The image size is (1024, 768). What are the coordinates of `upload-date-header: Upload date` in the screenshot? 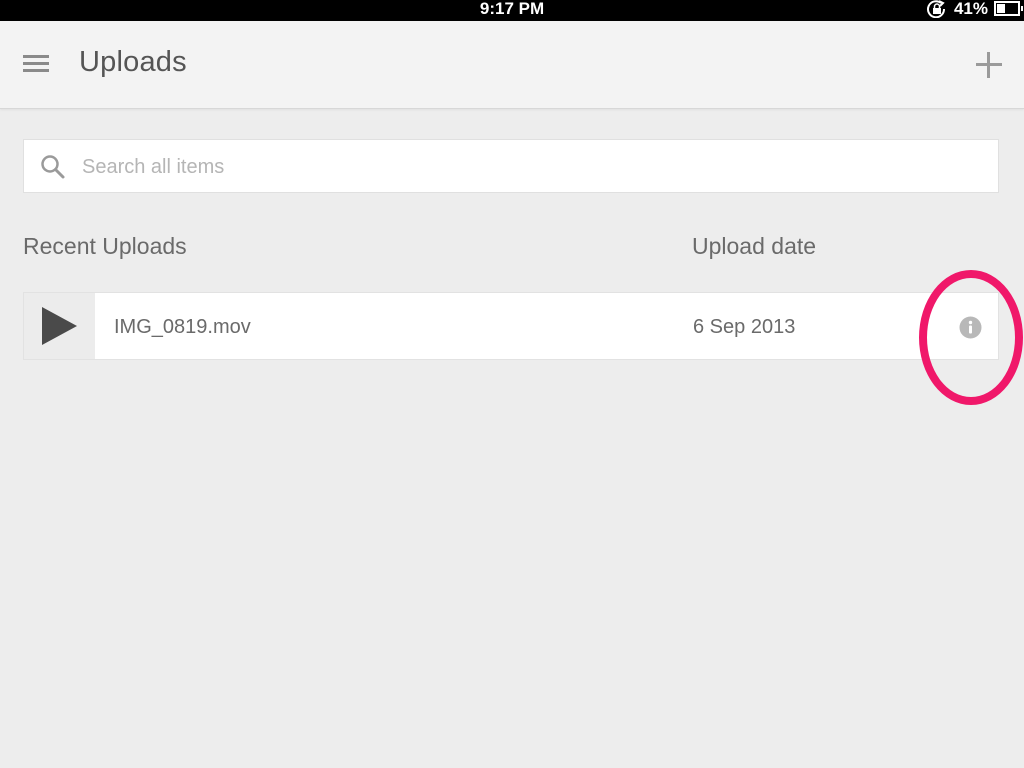 It's located at (754, 246).